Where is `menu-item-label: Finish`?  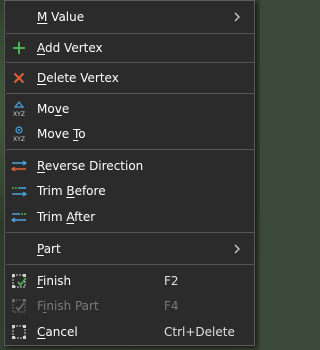
menu-item-label: Finish is located at coordinates (54, 281).